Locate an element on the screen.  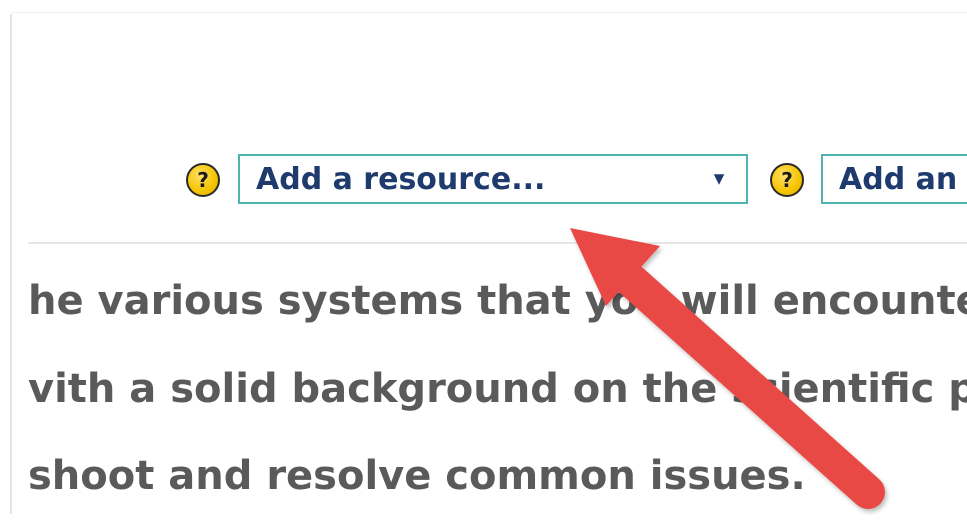
help-icon-secondary: ? is located at coordinates (787, 180).